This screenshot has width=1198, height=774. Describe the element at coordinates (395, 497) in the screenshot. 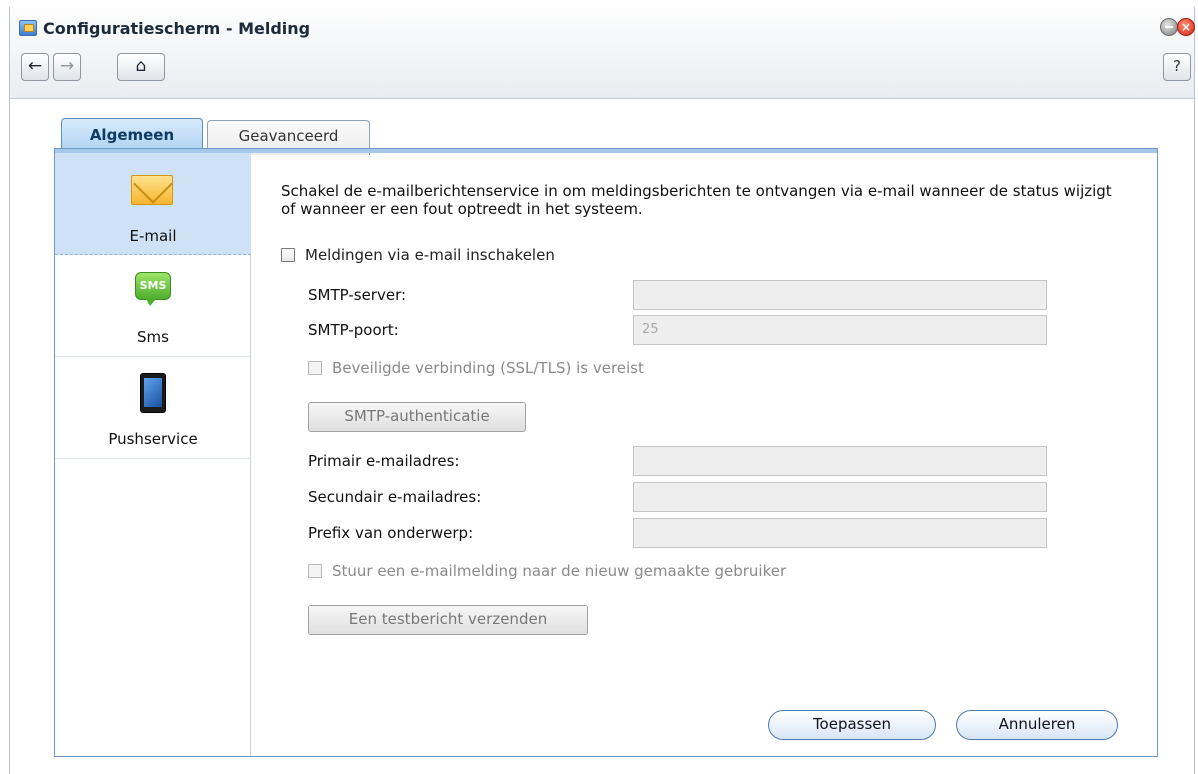

I see `secondary-email-label: Secundair e-mailadres:` at that location.